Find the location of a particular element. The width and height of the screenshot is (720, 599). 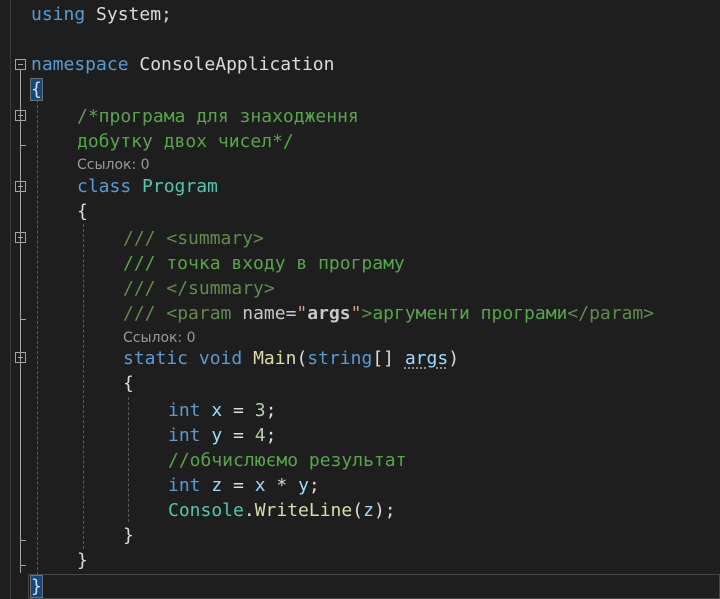

code-line: /// <summary> is located at coordinates (360, 238).